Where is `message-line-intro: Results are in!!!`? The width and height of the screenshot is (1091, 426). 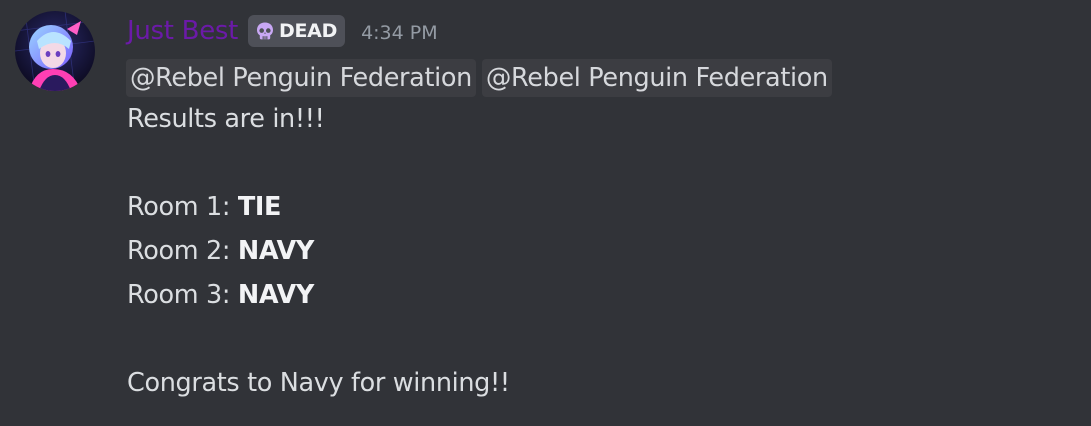
message-line-intro: Results are in!!! is located at coordinates (226, 119).